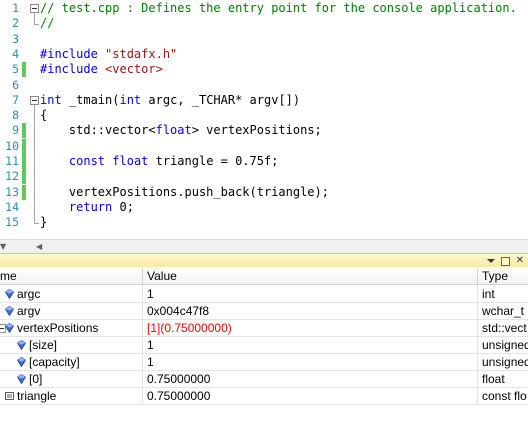 The image size is (528, 427). I want to click on code-text: {, so click(43, 115).